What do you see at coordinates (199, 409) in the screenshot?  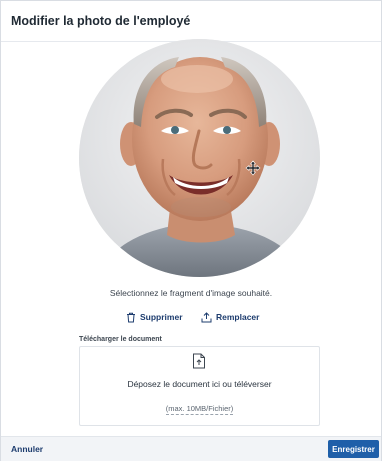 I see `file-size-limit: (max. 10MB/Fichier)` at bounding box center [199, 409].